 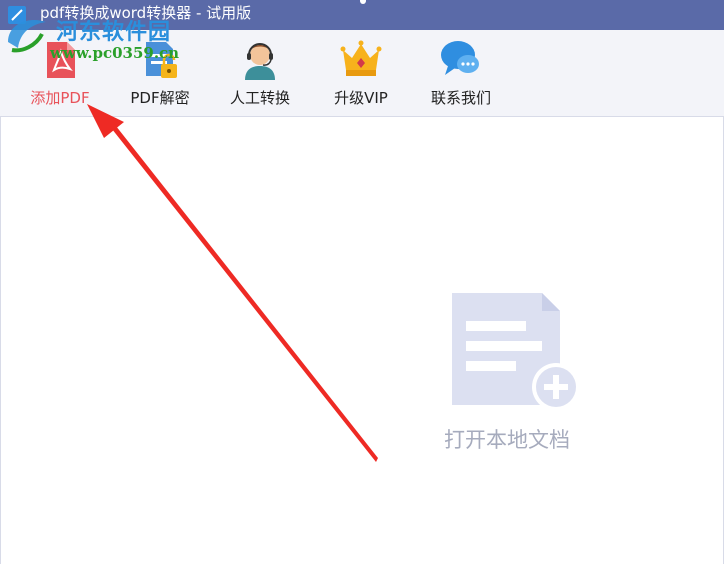 What do you see at coordinates (363, 2) in the screenshot?
I see `title-bar-marker` at bounding box center [363, 2].